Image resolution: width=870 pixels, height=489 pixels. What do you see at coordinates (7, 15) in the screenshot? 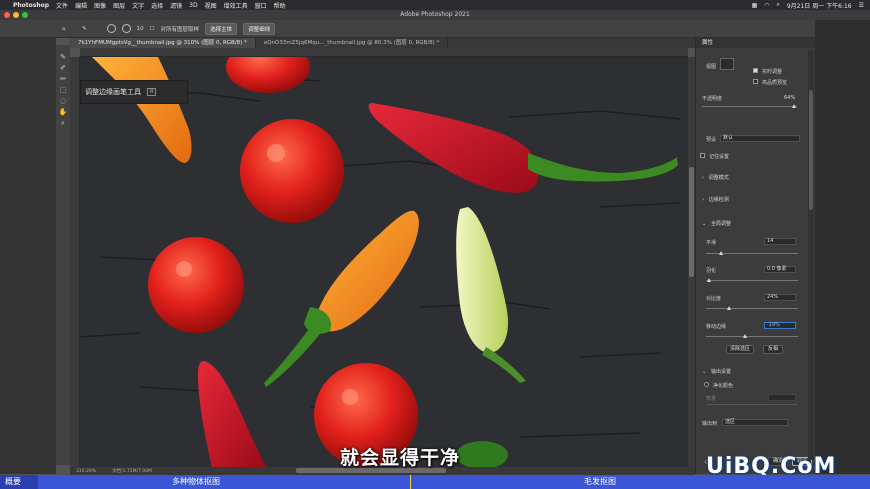
I see `close-icon` at bounding box center [7, 15].